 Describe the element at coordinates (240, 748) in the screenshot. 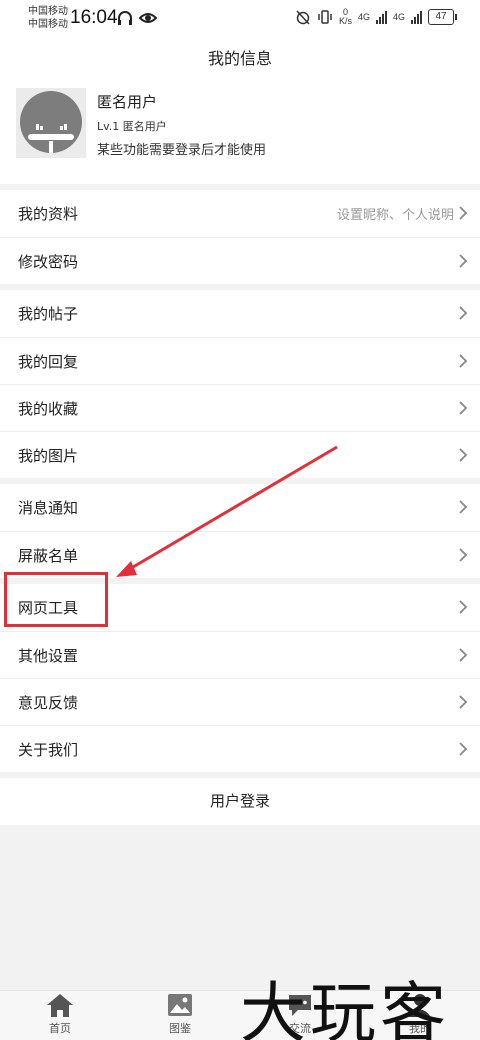

I see `menu-item-about-us: 关于我们` at that location.